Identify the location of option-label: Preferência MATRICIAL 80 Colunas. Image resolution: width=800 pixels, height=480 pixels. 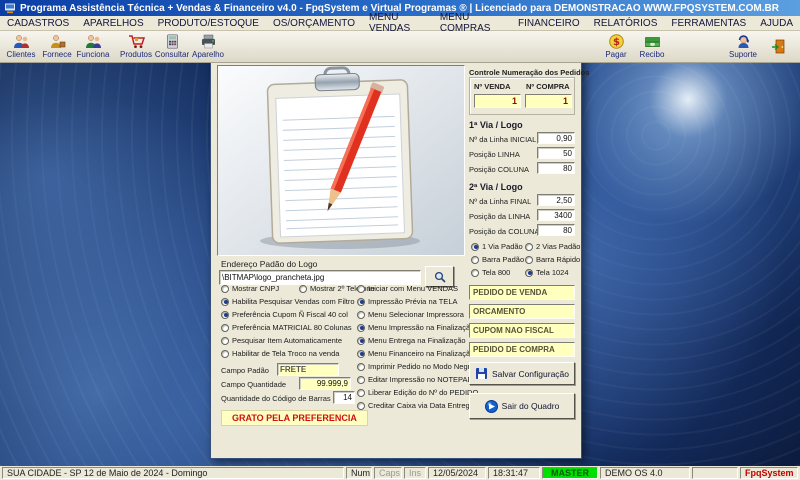
(292, 327).